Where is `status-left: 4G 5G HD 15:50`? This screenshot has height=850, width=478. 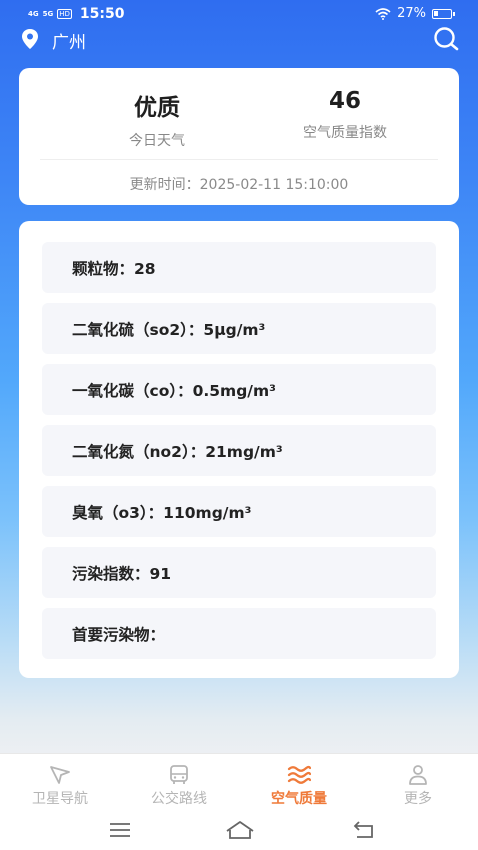
status-left: 4G 5G HD 15:50 is located at coordinates (76, 14).